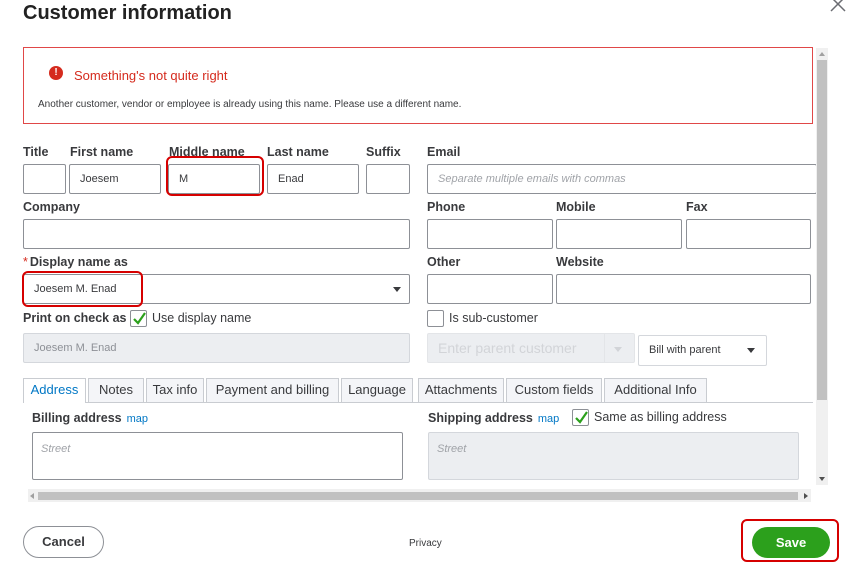 The height and width of the screenshot is (576, 868). Describe the element at coordinates (102, 152) in the screenshot. I see `first-name-label: First name` at that location.